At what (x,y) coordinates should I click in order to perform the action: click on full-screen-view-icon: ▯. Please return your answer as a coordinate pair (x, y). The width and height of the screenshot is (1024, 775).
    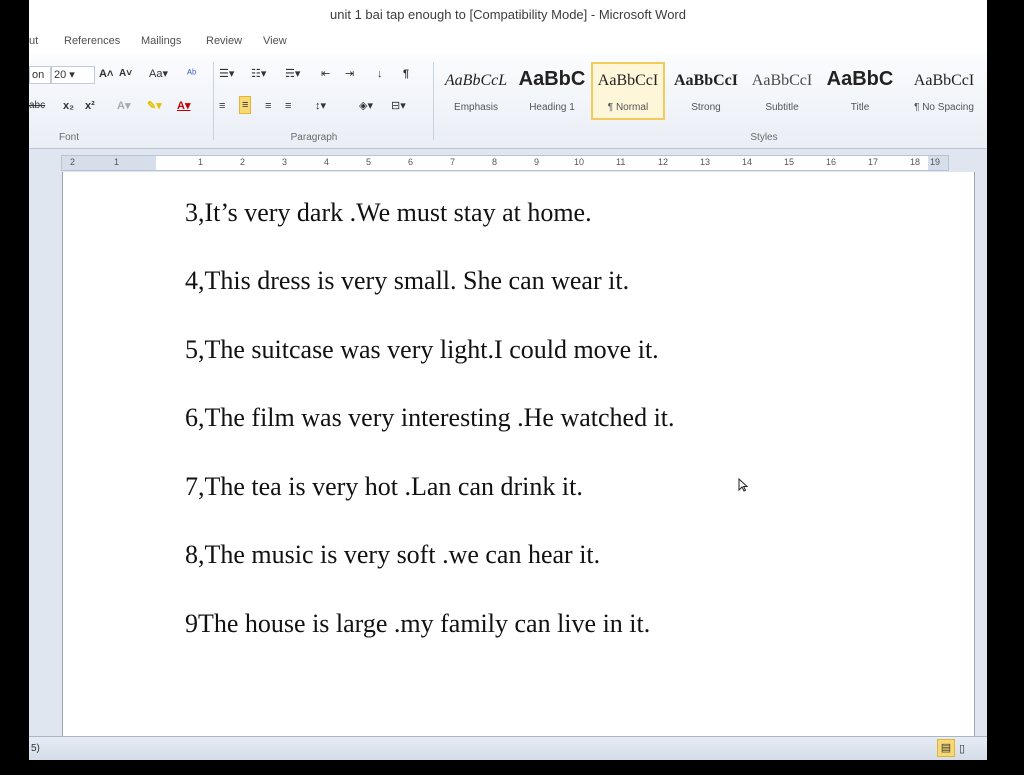
    Looking at the image, I should click on (962, 749).